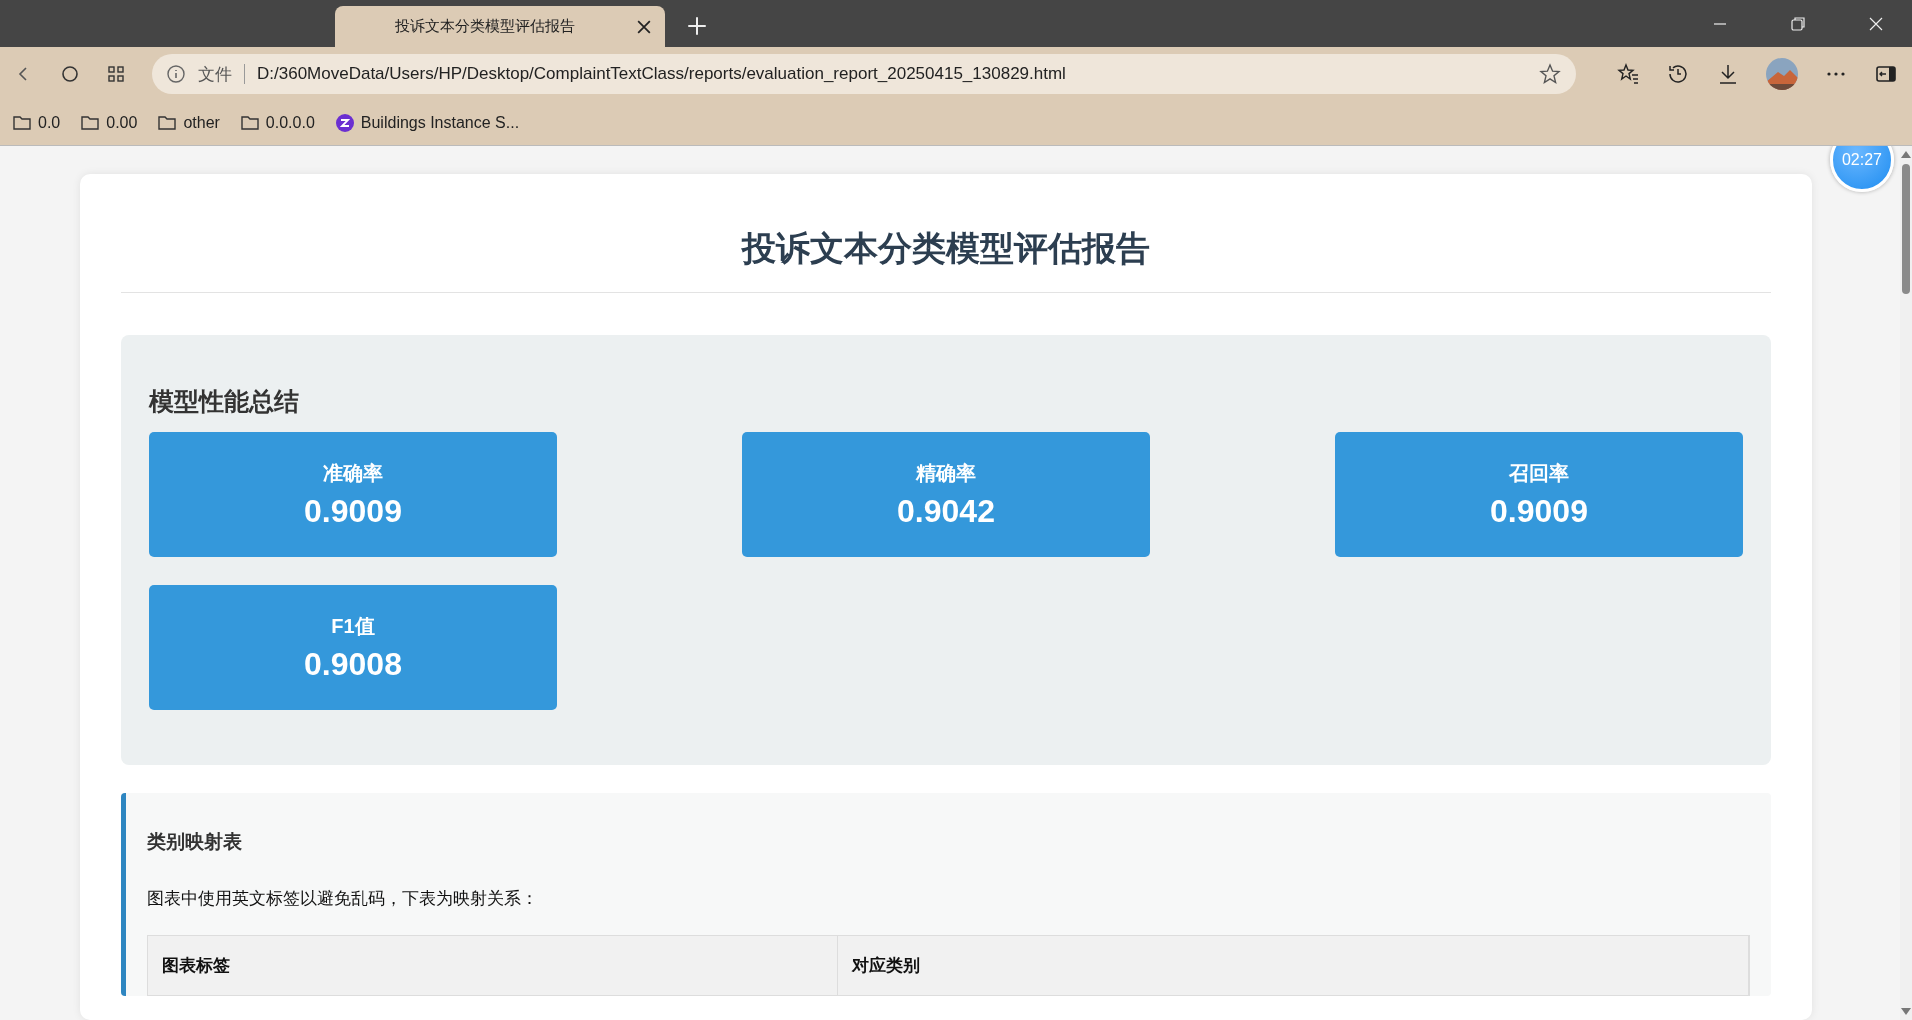 The width and height of the screenshot is (1912, 1020). I want to click on scroll-thumb, so click(1906, 229).